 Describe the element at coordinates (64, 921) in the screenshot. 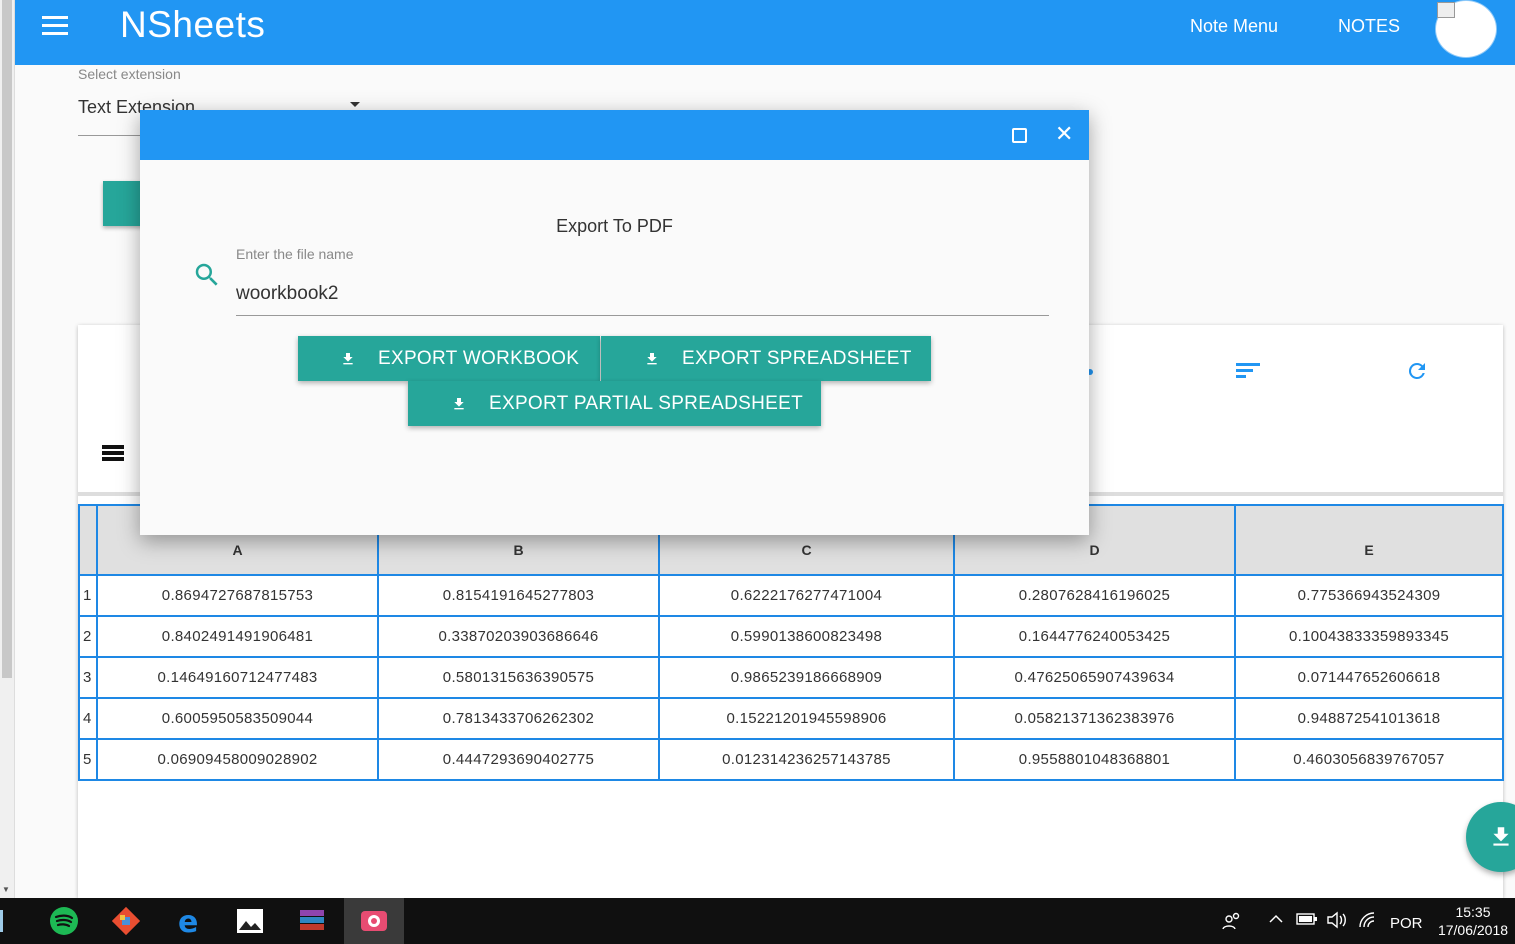

I see `spotify-icon` at that location.